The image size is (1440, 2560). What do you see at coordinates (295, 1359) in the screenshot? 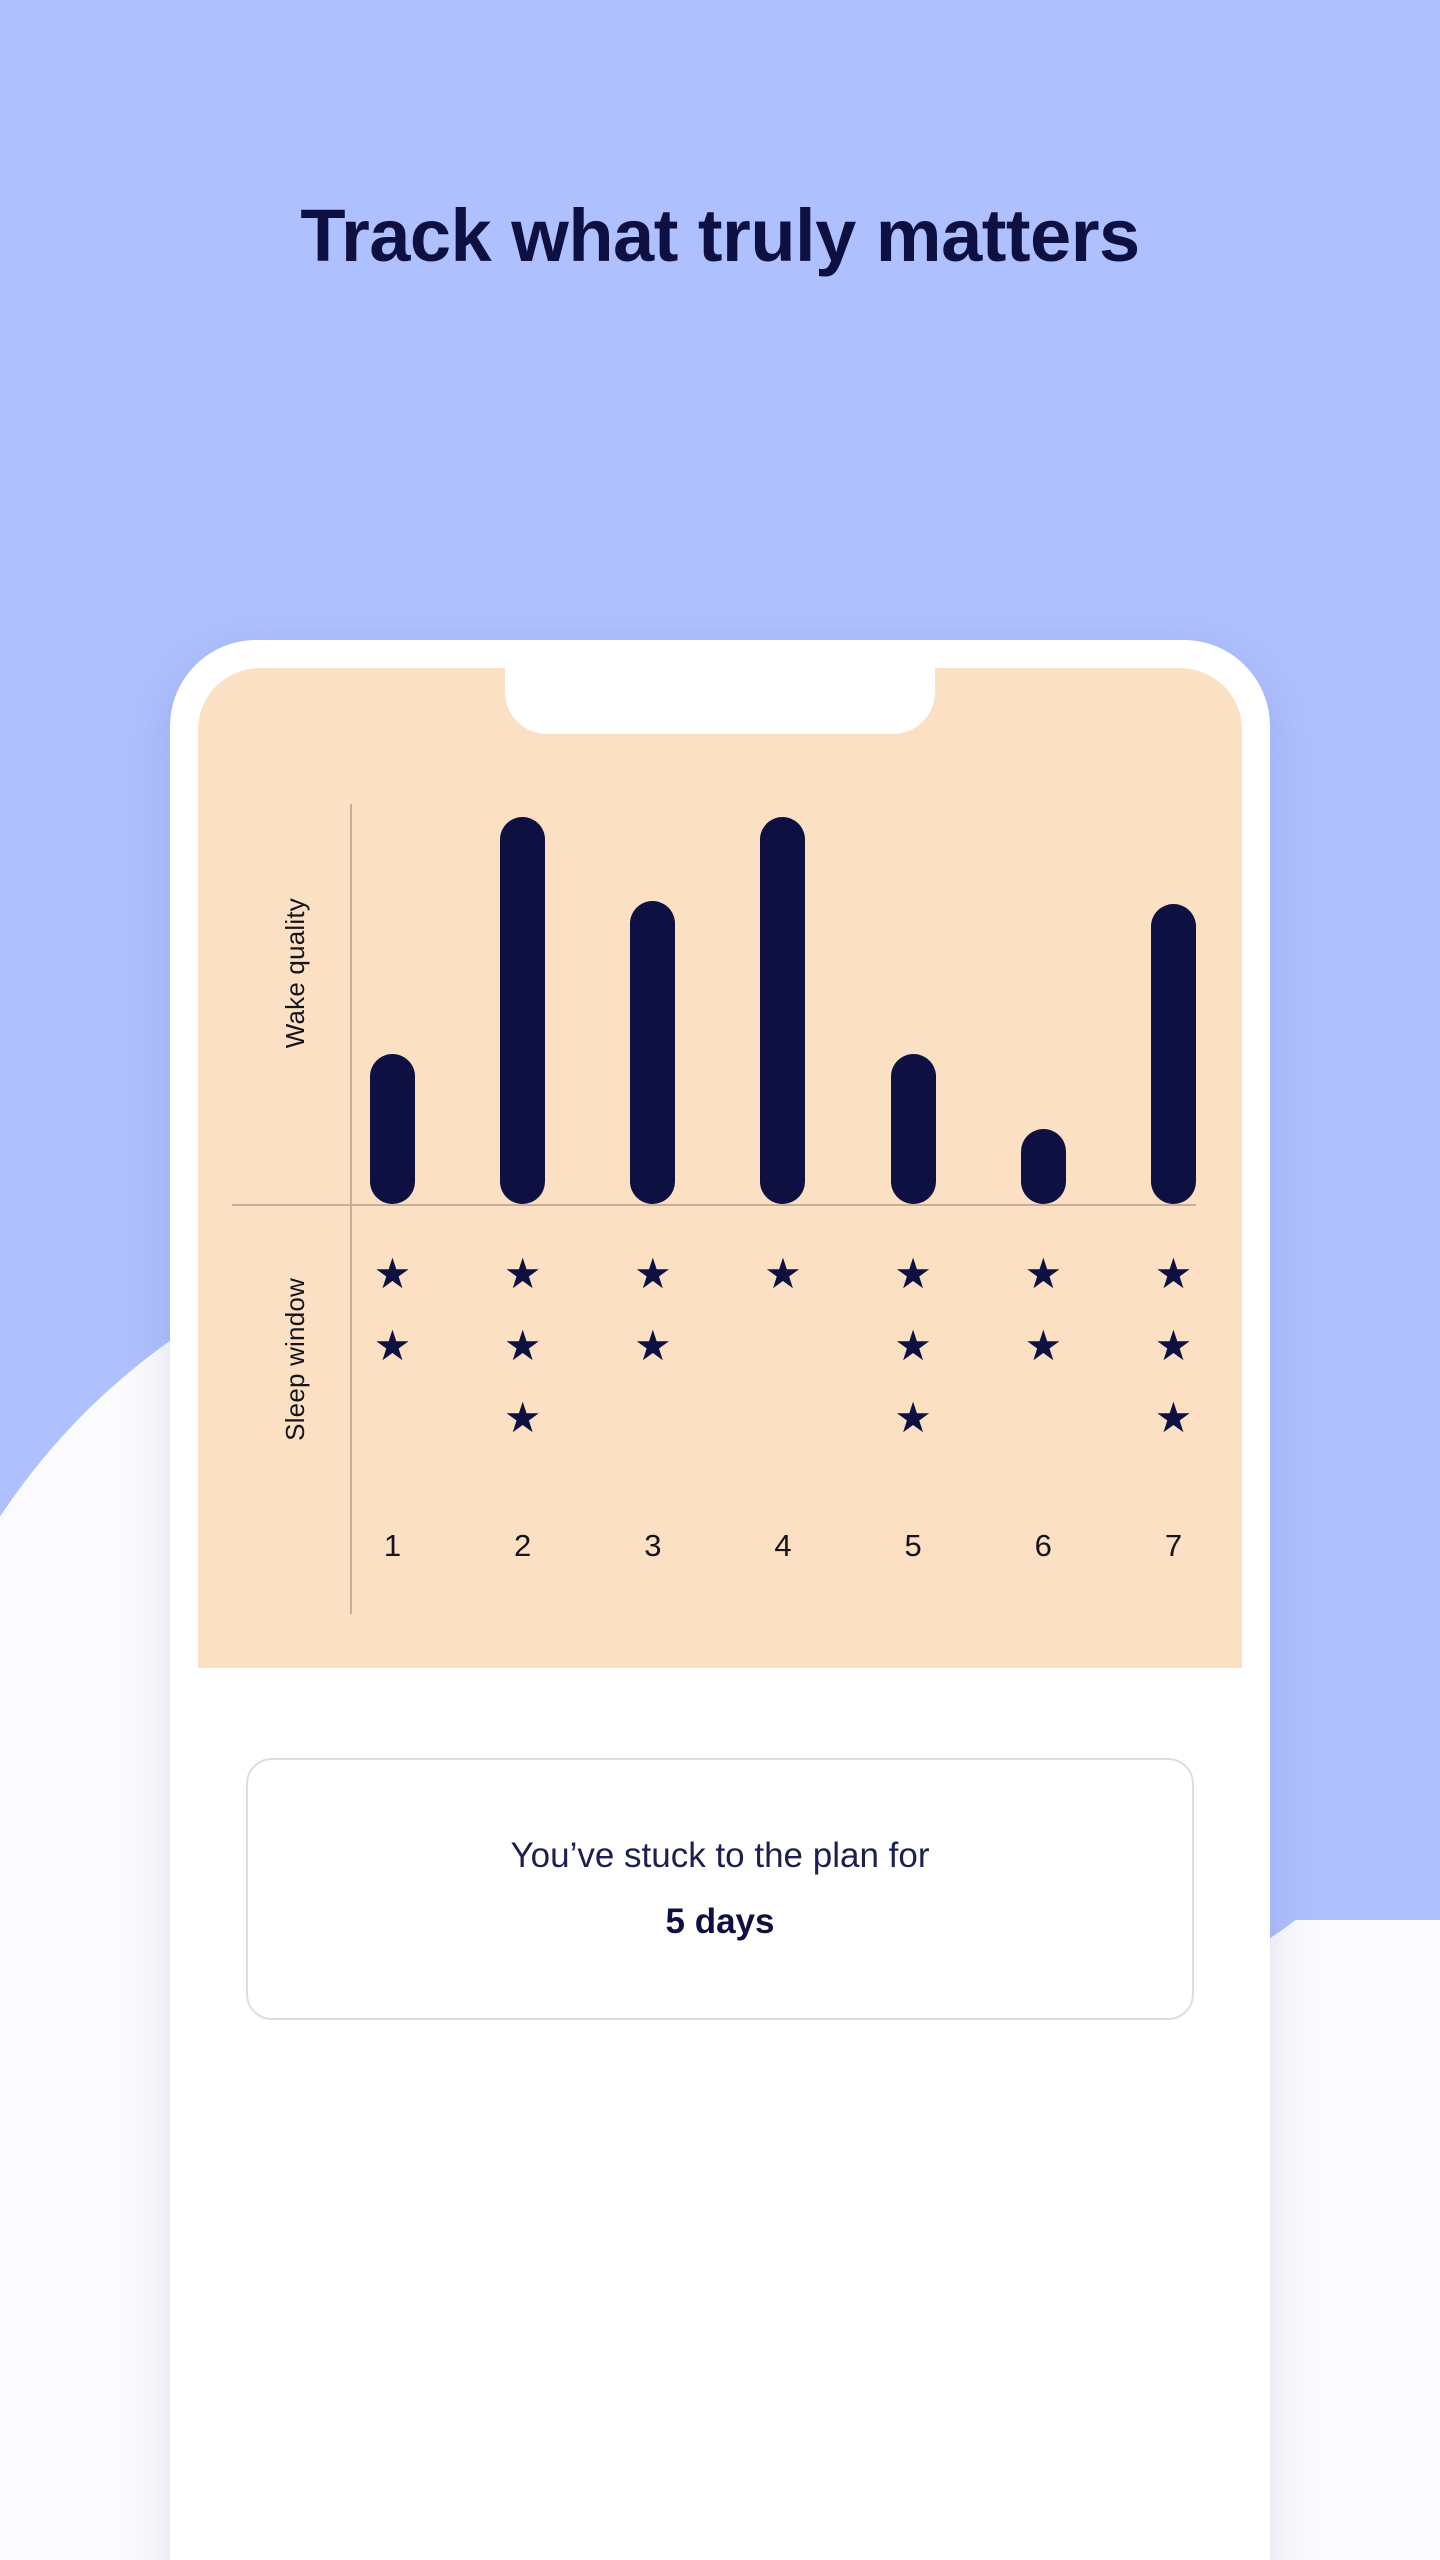
I see `y-axis-label-sleep-window: Sleep window` at bounding box center [295, 1359].